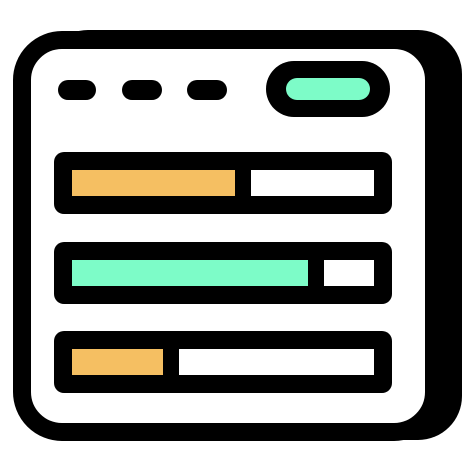 The image size is (474, 474). I want to click on progress-bar-1-fill, so click(153, 183).